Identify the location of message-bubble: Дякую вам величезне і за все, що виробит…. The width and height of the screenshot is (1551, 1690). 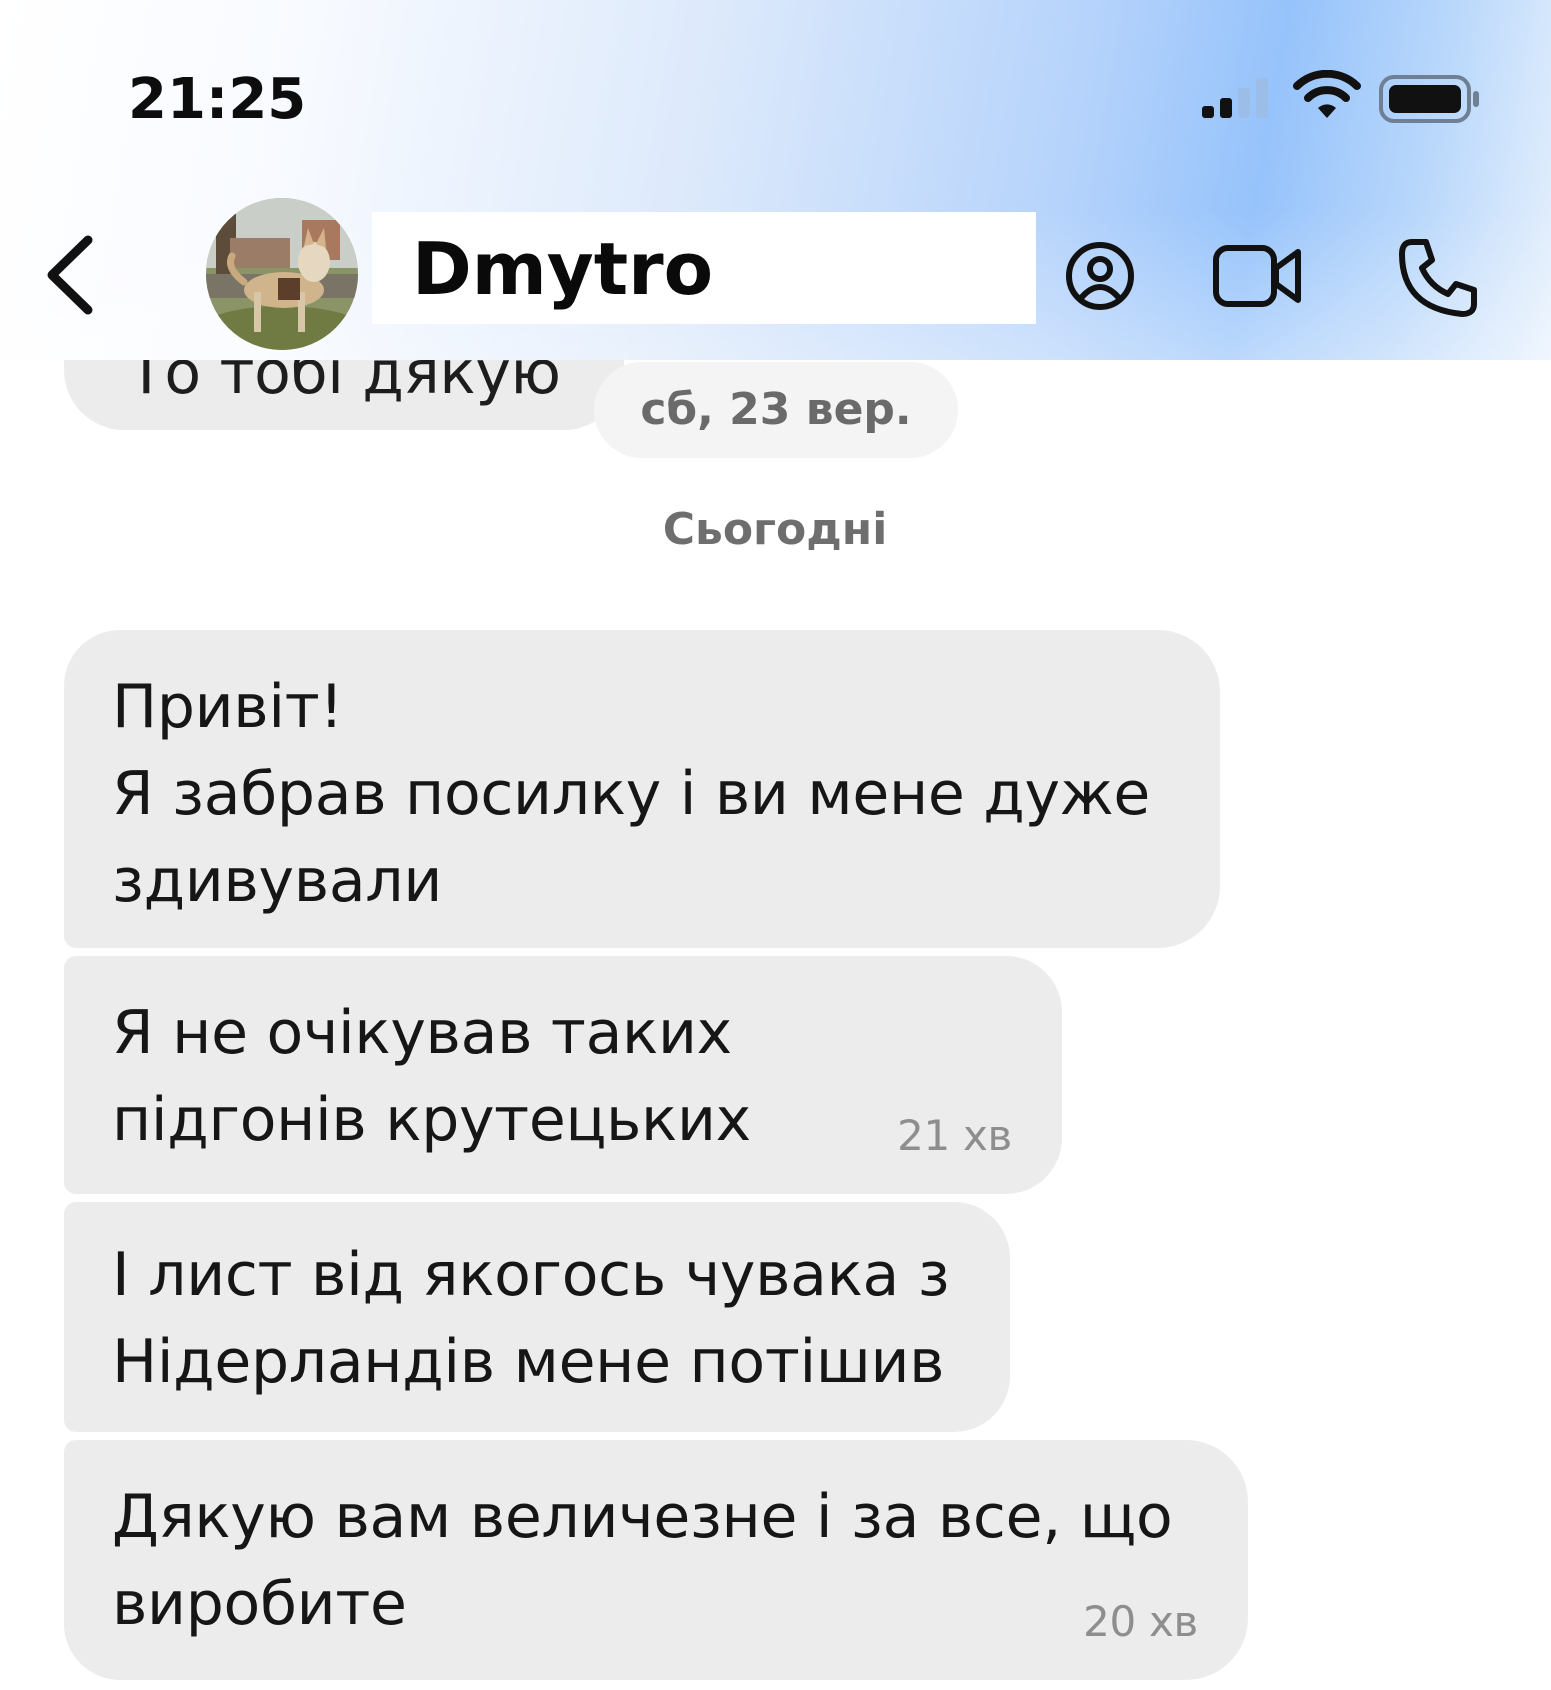
(656, 1560).